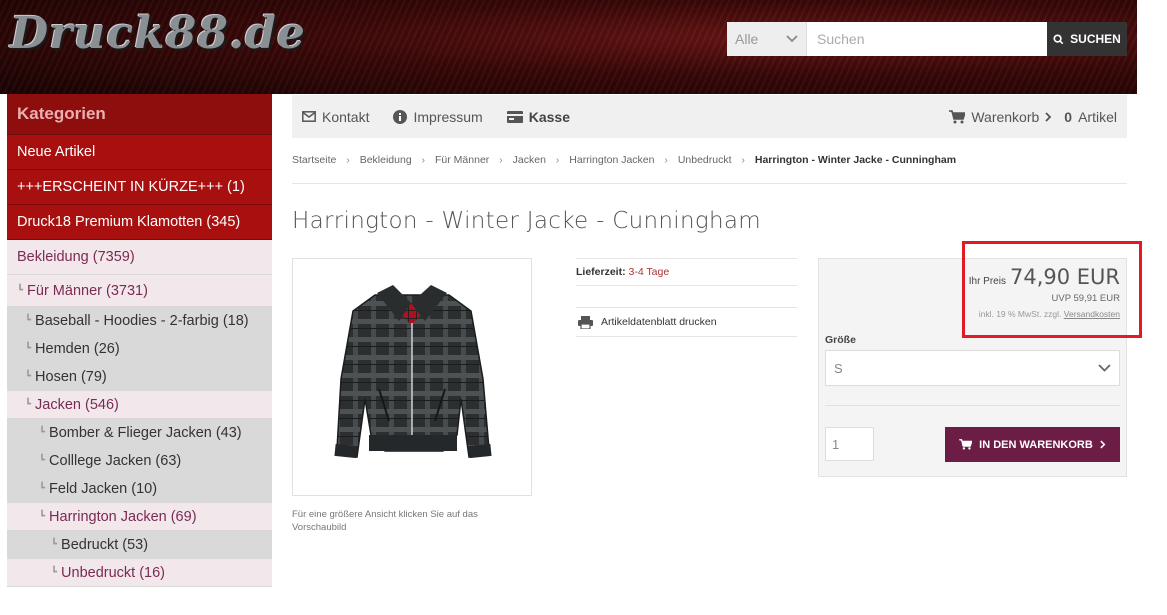 The image size is (1167, 615). Describe the element at coordinates (158, 33) in the screenshot. I see `site-logo: Druck88.de` at that location.